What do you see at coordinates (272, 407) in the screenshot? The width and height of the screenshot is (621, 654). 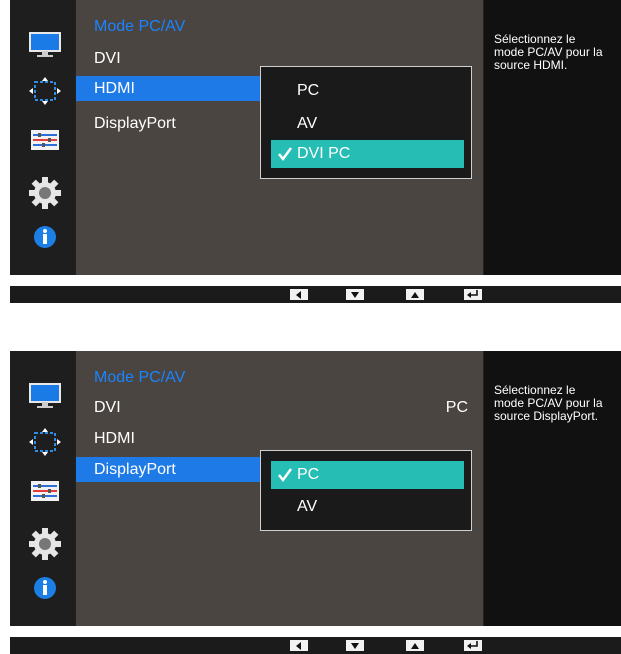 I see `menu-item-dvi: DVI PC` at bounding box center [272, 407].